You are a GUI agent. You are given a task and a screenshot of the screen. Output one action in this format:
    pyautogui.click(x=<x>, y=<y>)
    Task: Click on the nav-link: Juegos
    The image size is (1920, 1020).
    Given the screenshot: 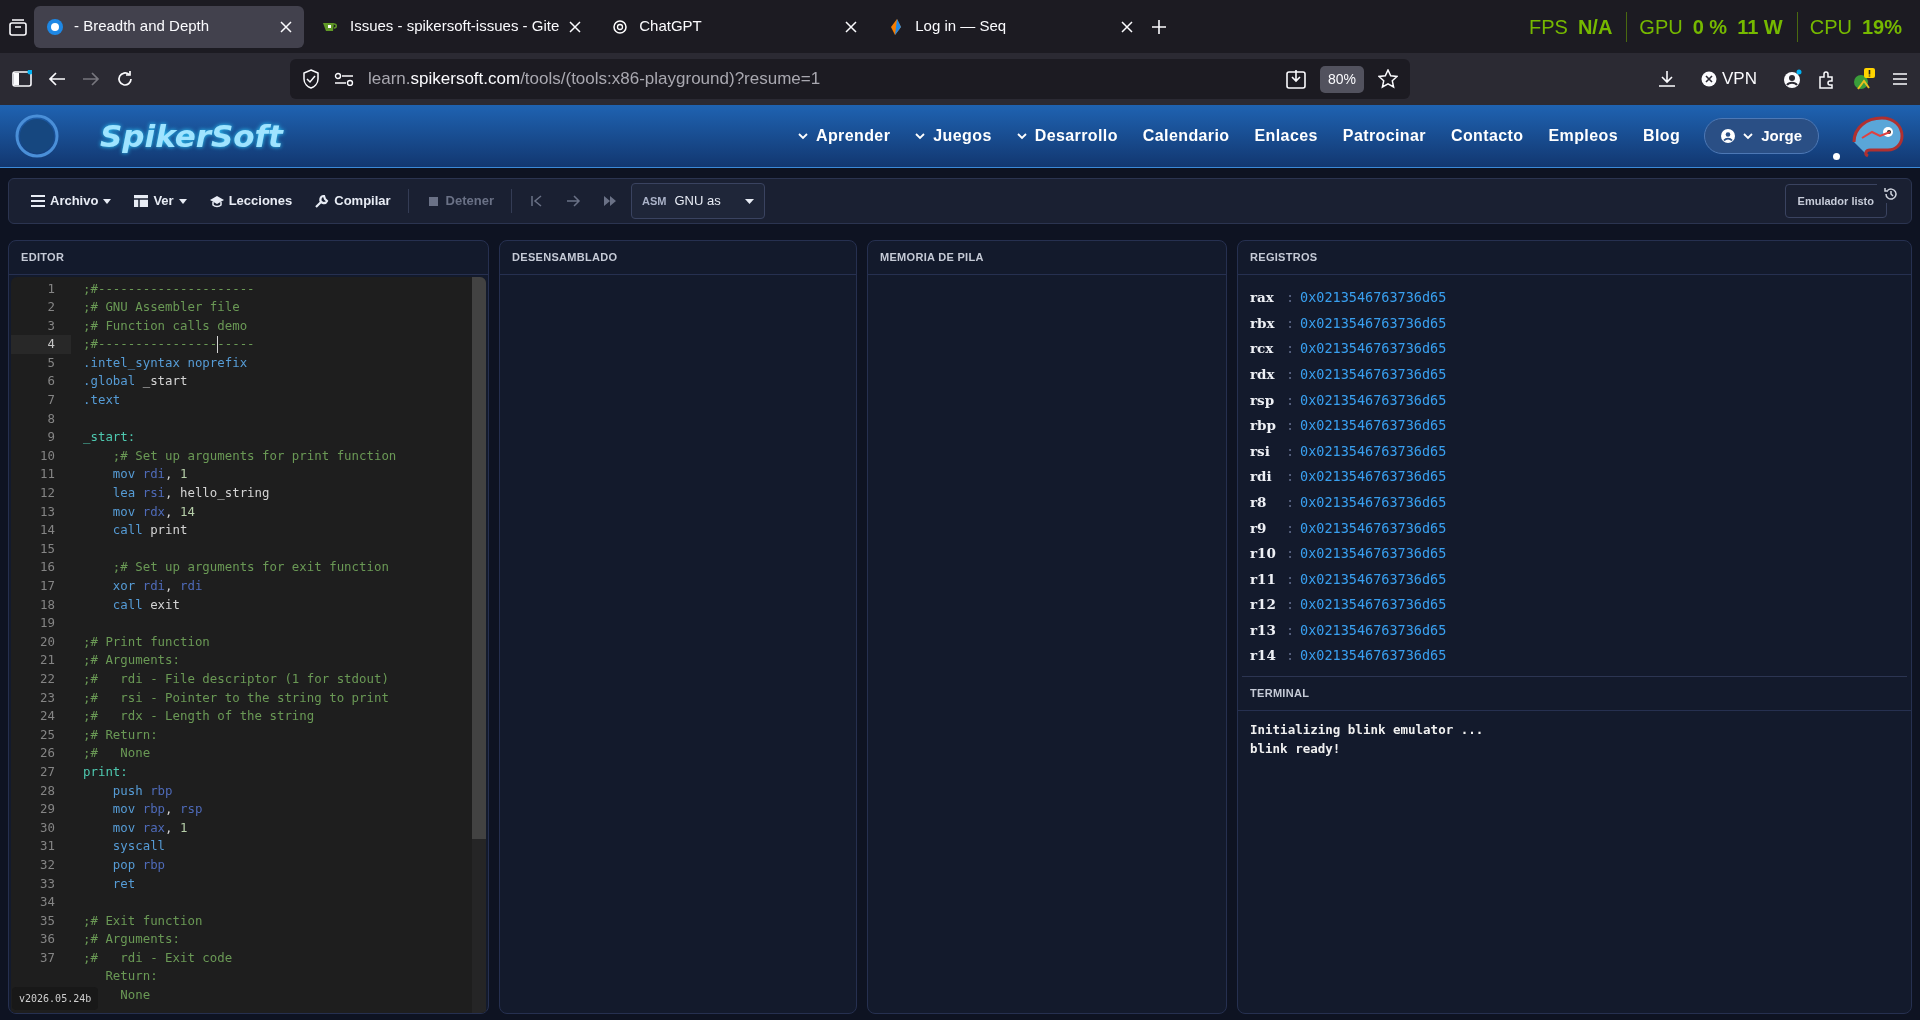 What is the action you would take?
    pyautogui.click(x=953, y=136)
    